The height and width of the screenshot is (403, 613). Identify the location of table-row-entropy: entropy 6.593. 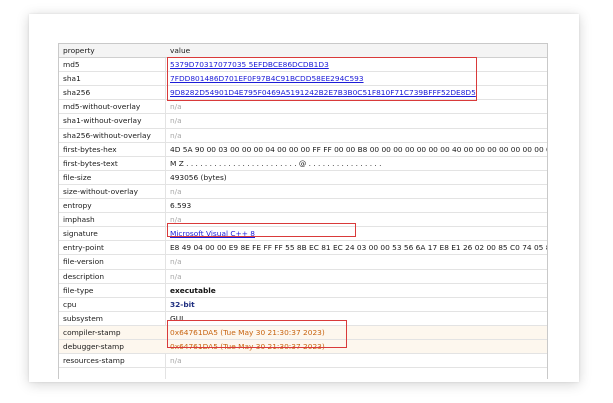
(303, 206).